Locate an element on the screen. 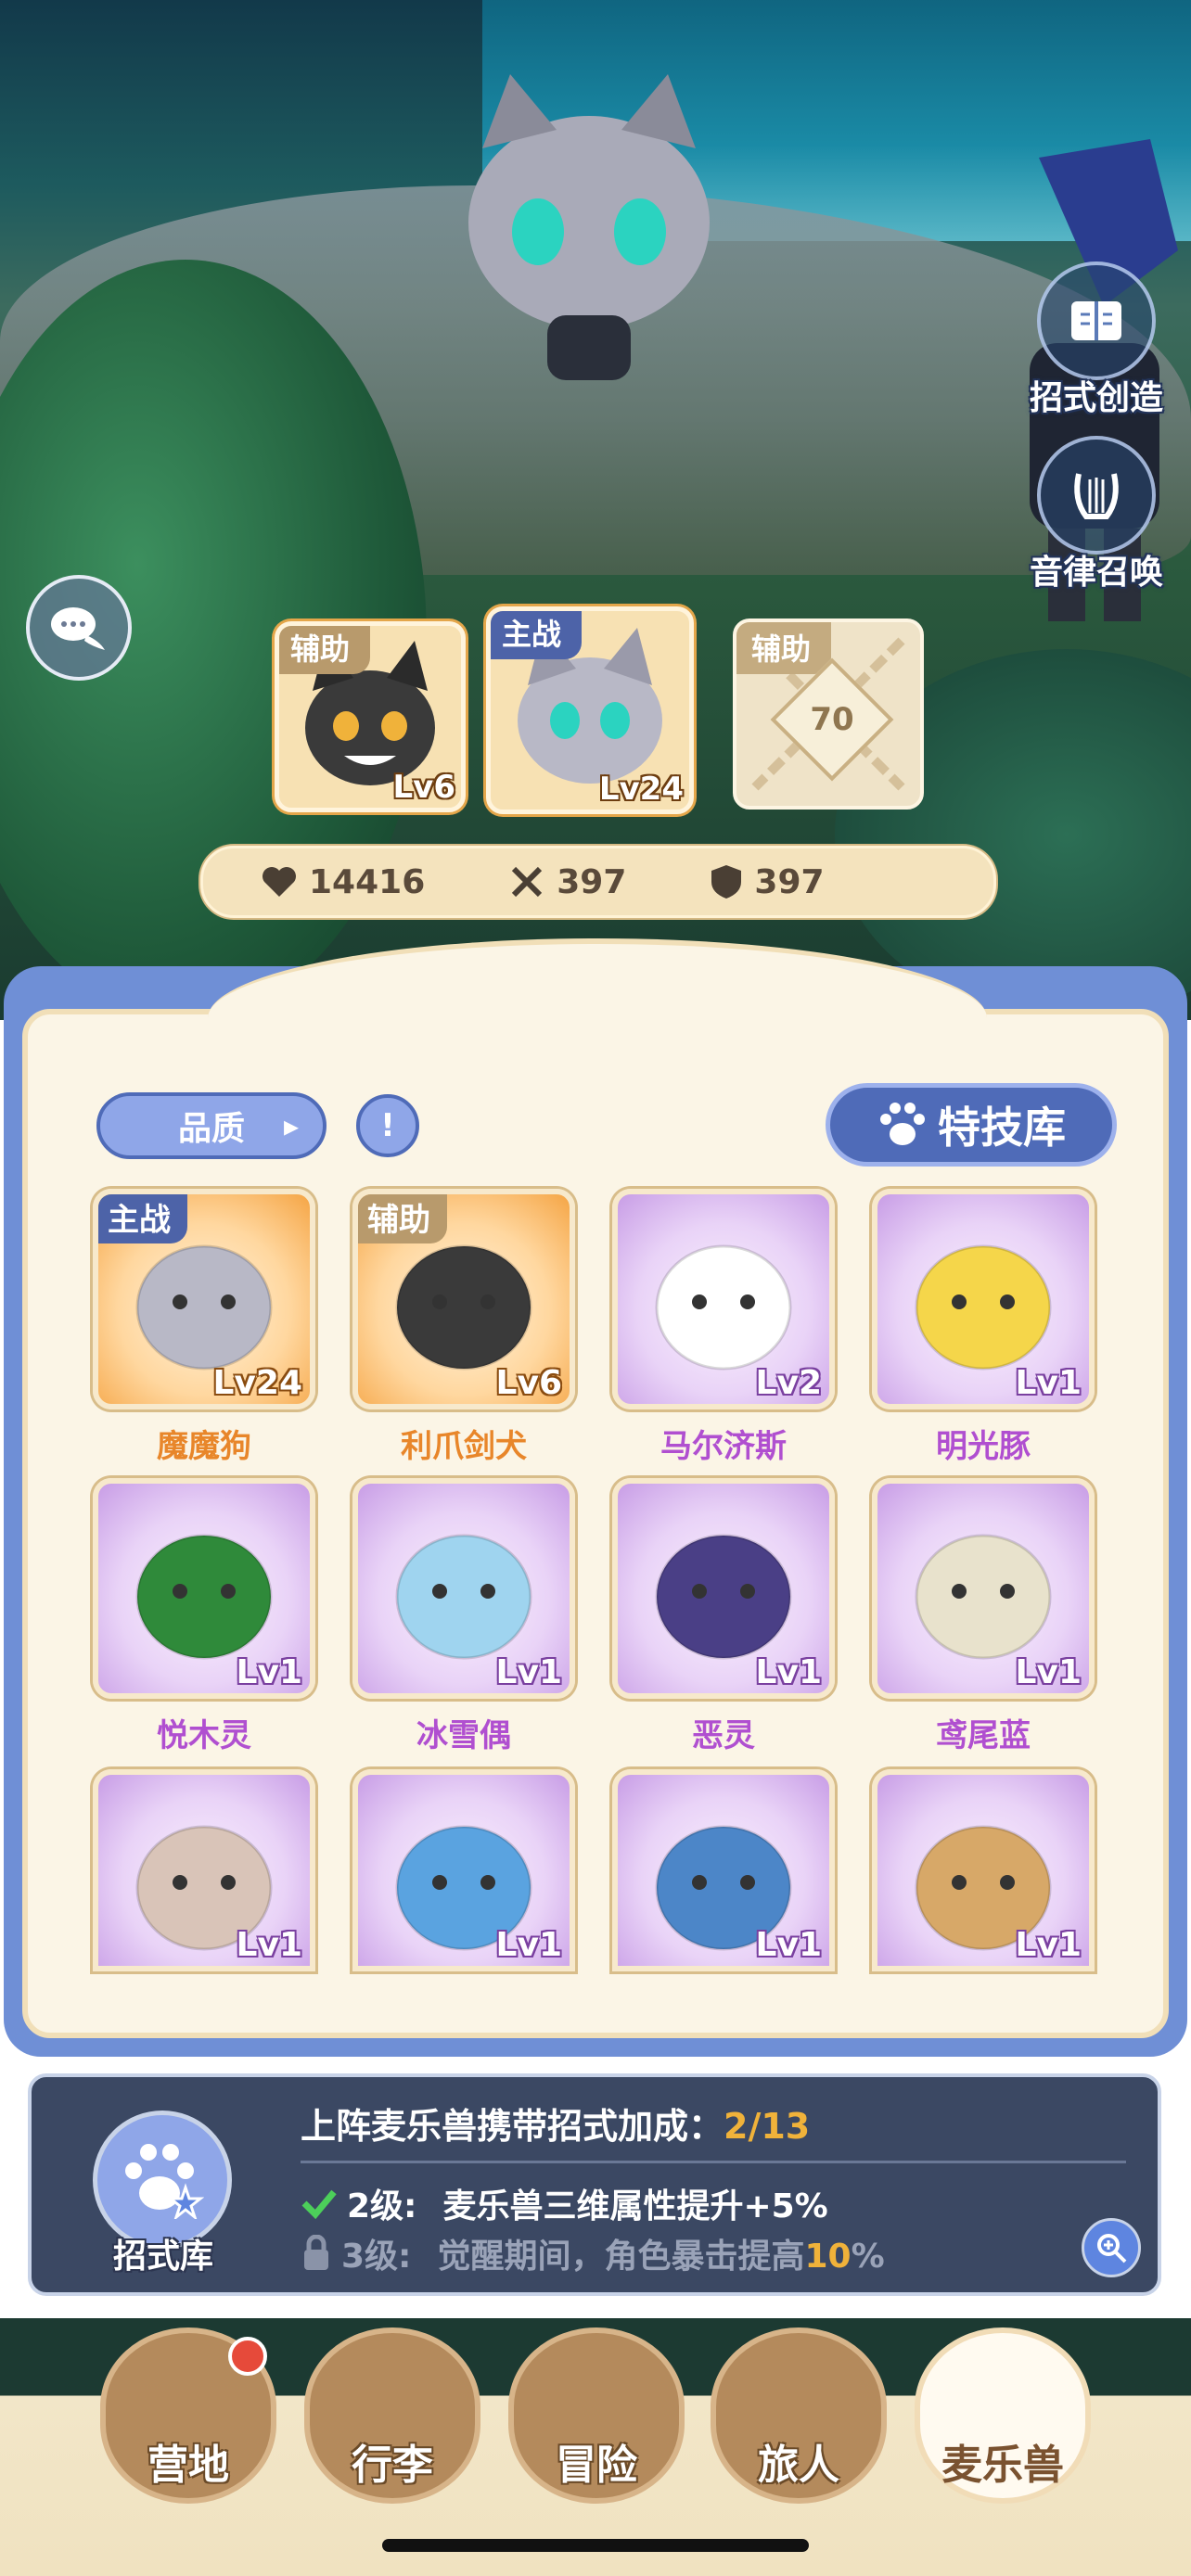  skill-library-button: 特技库 is located at coordinates (971, 1125).